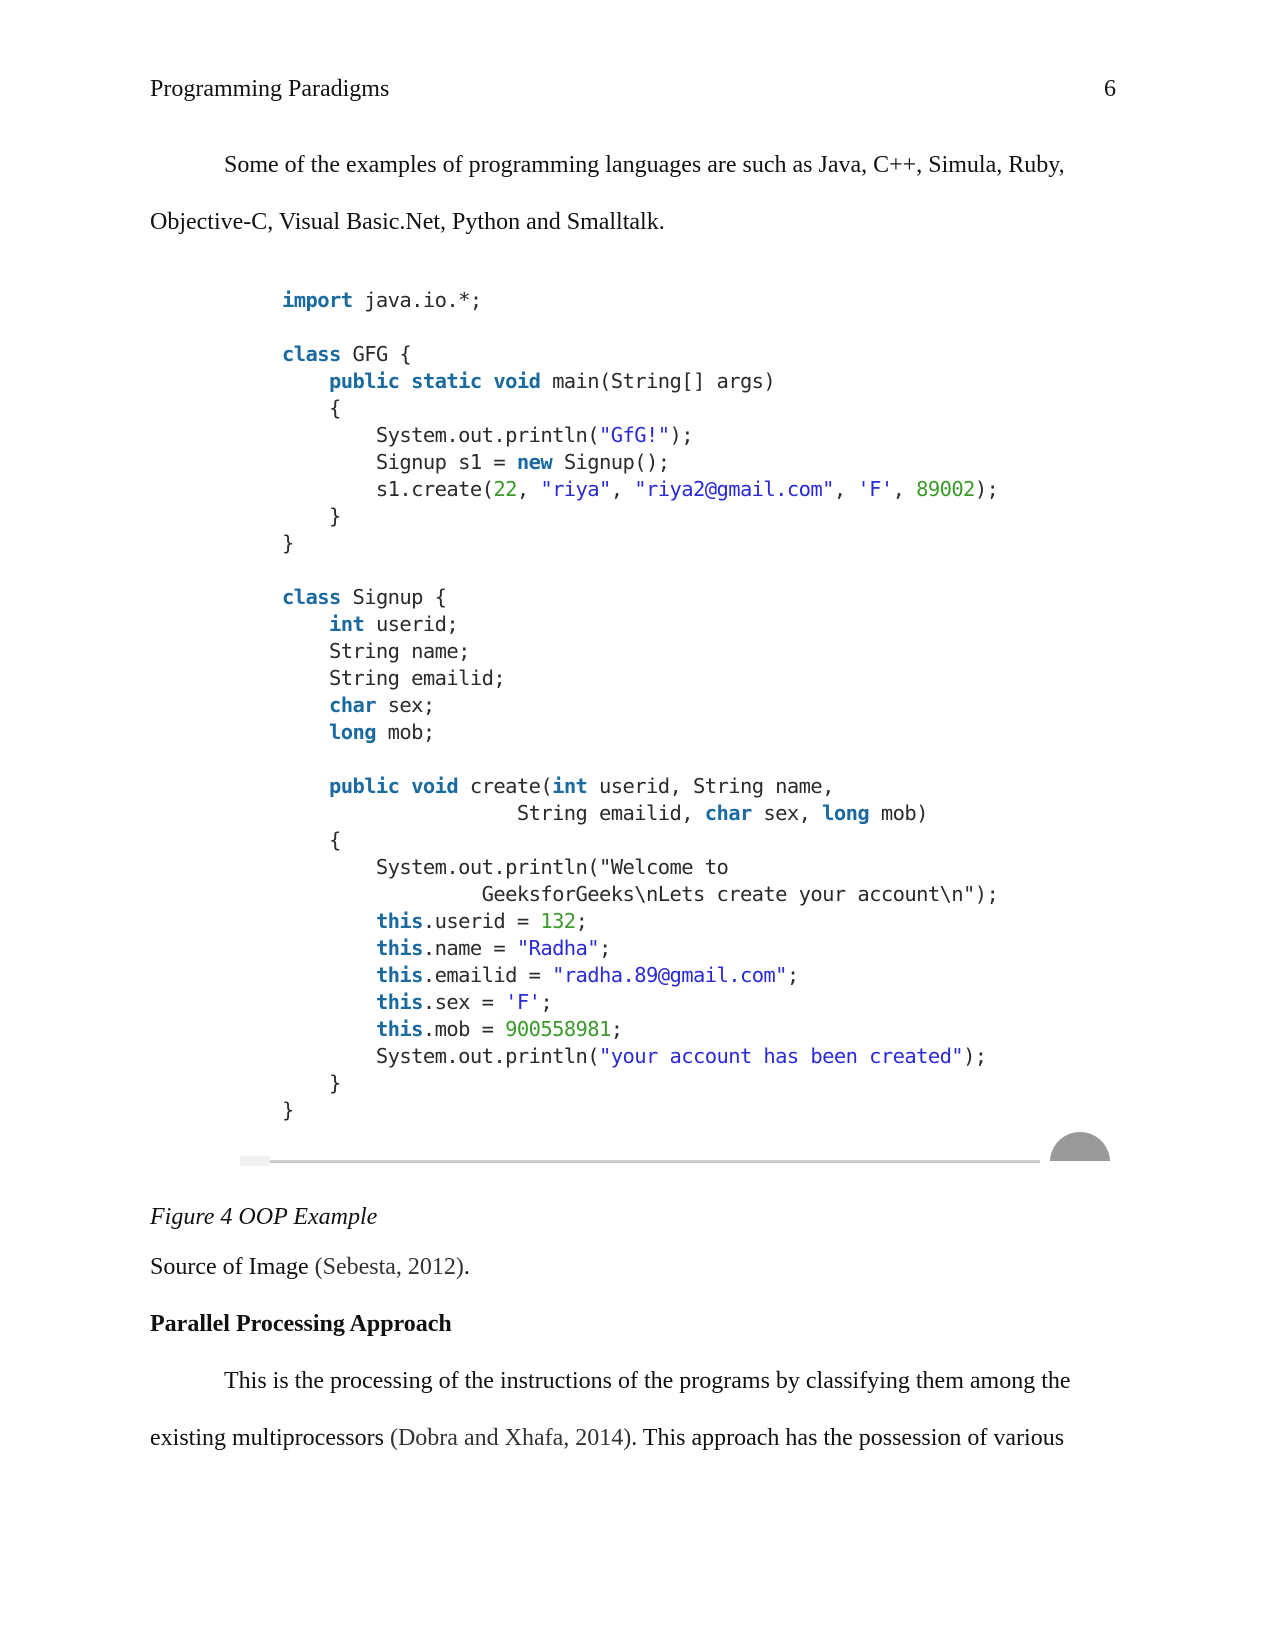  I want to click on citation: (Sebesta, 2012), so click(389, 1267).